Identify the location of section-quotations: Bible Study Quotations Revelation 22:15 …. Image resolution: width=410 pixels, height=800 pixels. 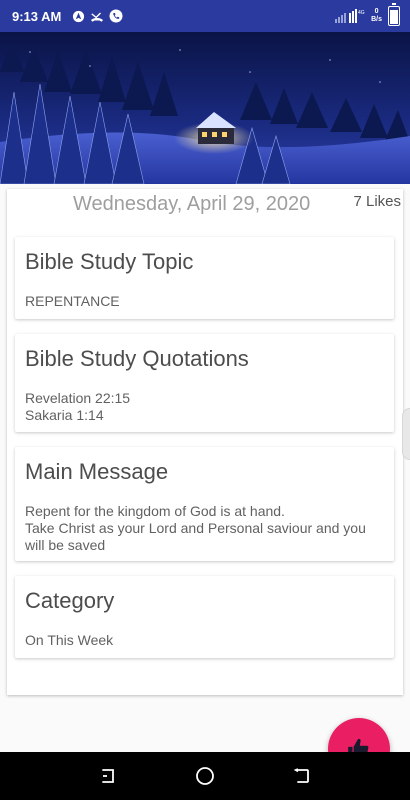
(204, 383).